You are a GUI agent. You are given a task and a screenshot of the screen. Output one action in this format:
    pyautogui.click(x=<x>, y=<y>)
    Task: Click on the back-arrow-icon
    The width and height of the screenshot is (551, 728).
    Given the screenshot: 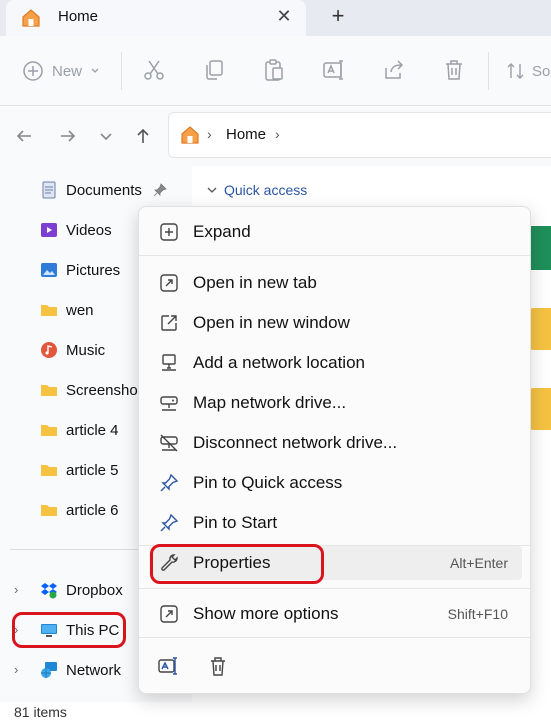 What is the action you would take?
    pyautogui.click(x=24, y=138)
    